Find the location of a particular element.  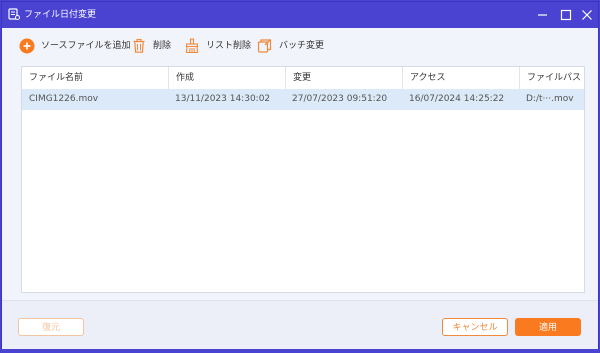

trash-icon is located at coordinates (139, 46).